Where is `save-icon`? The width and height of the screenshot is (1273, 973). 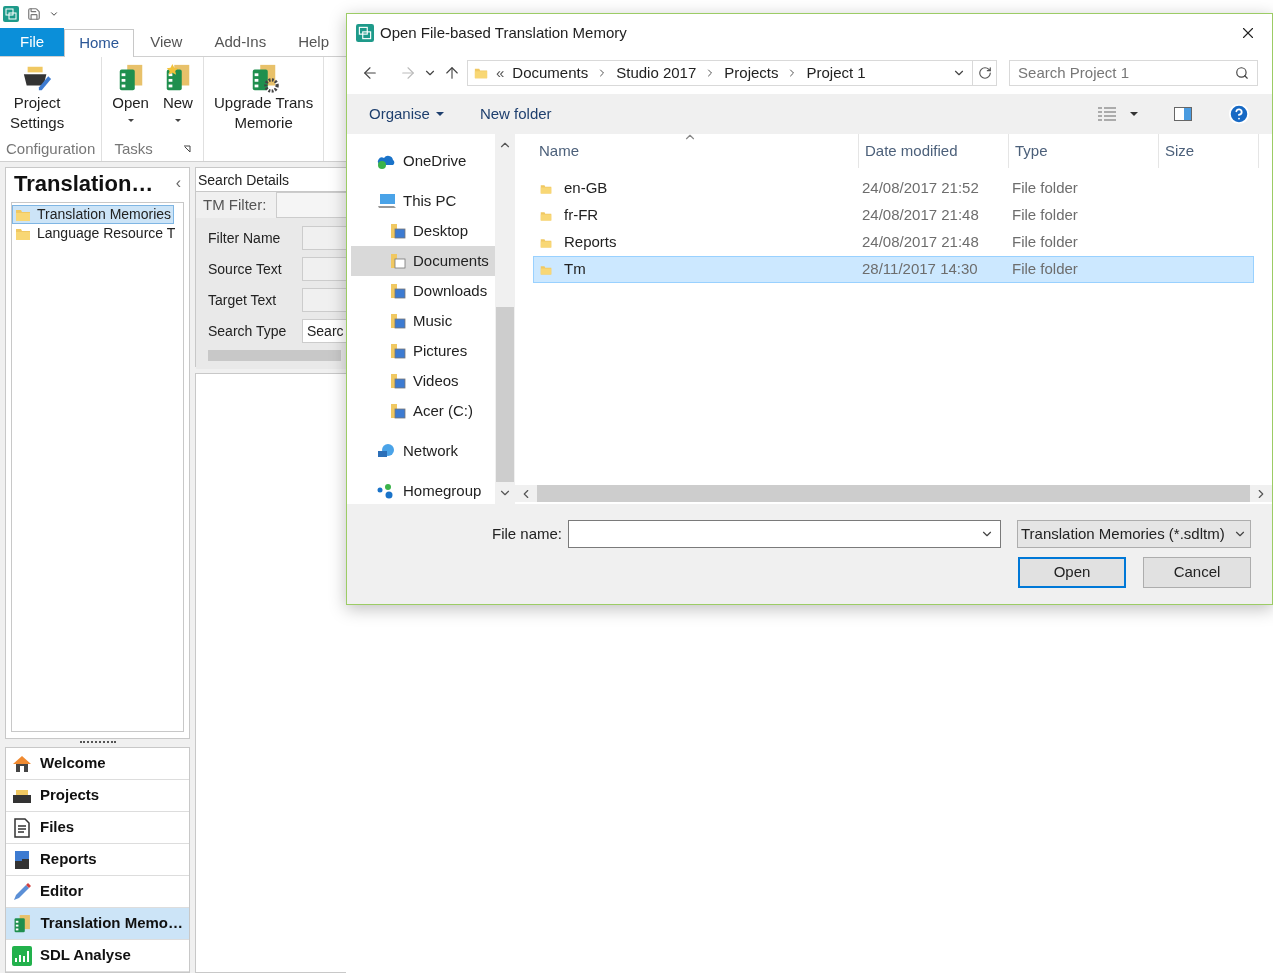 save-icon is located at coordinates (34, 14).